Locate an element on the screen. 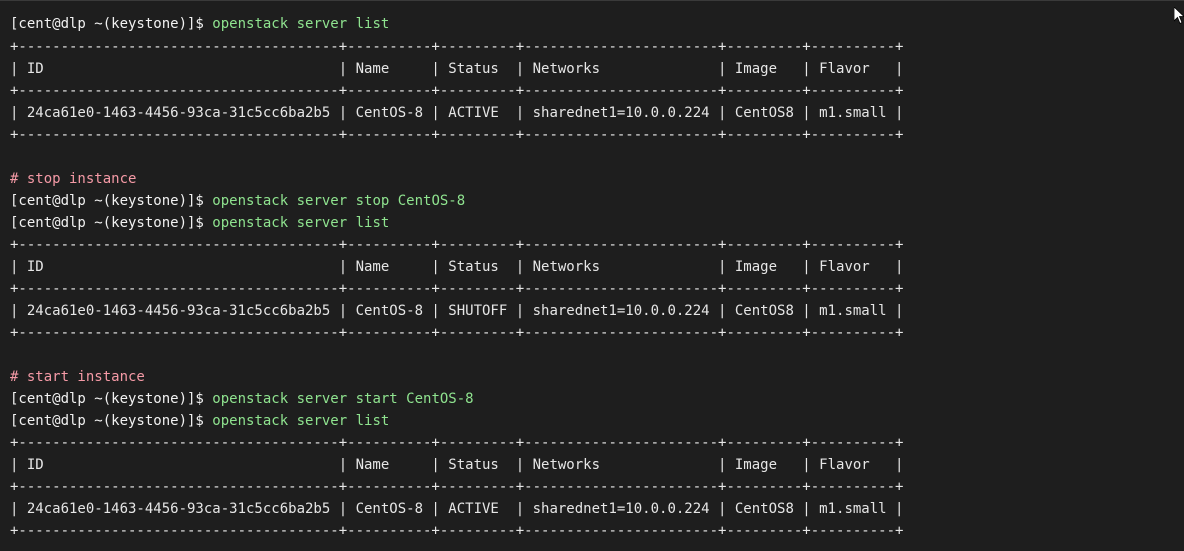 The image size is (1184, 551). comment-line: # stop instance is located at coordinates (73, 179).